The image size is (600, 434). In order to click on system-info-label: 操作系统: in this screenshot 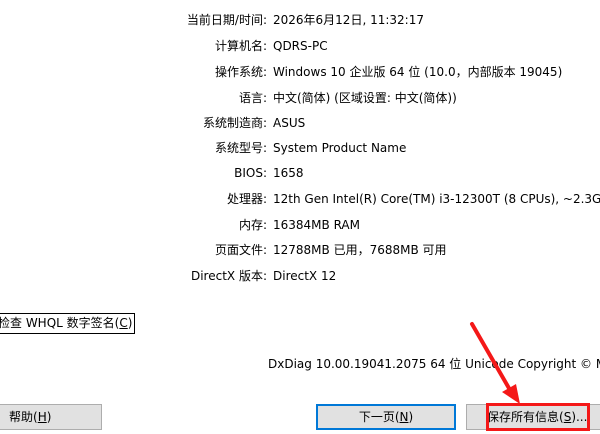, I will do `click(240, 72)`.